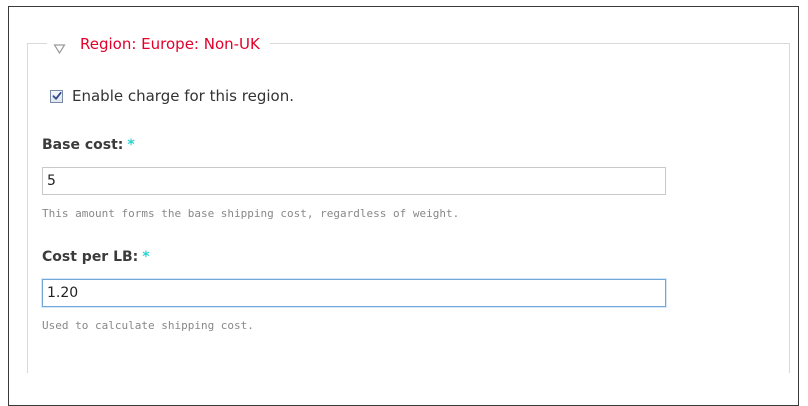 The height and width of the screenshot is (406, 808). Describe the element at coordinates (183, 96) in the screenshot. I see `enable-charge-label: Enable charge for this region.` at that location.